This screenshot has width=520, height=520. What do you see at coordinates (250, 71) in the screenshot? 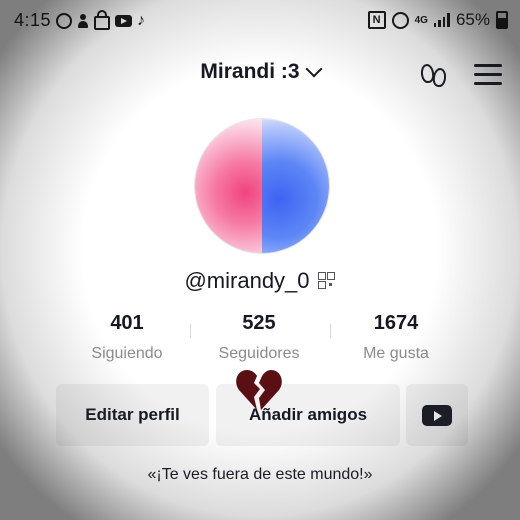
I see `account-name: Mirandi :3` at bounding box center [250, 71].